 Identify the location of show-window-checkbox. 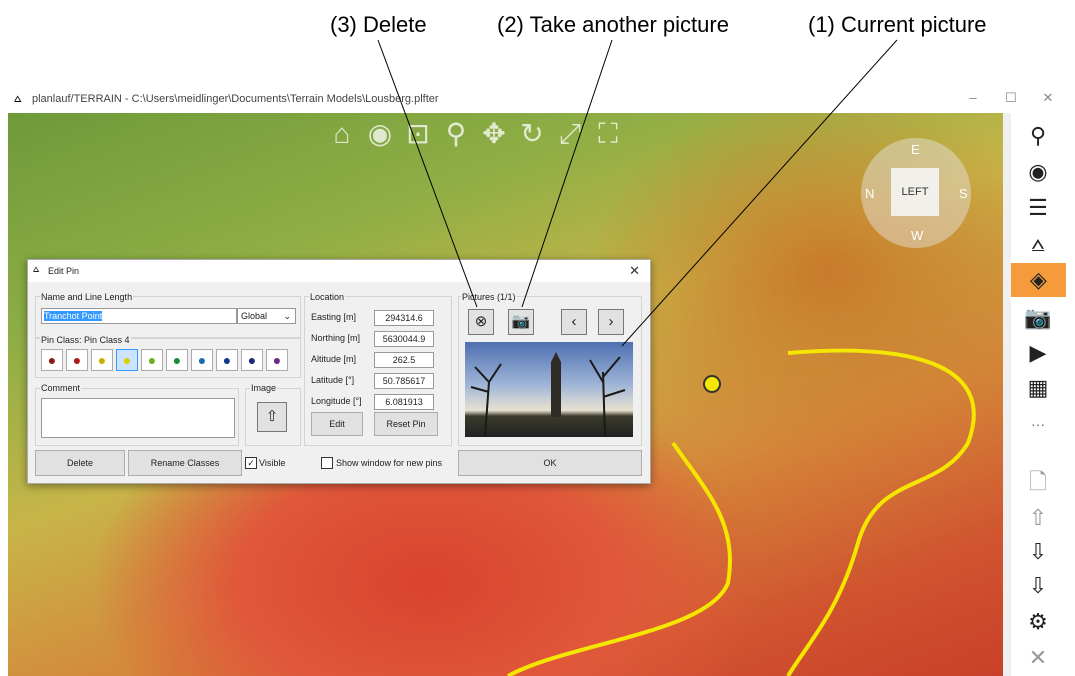
(327, 463).